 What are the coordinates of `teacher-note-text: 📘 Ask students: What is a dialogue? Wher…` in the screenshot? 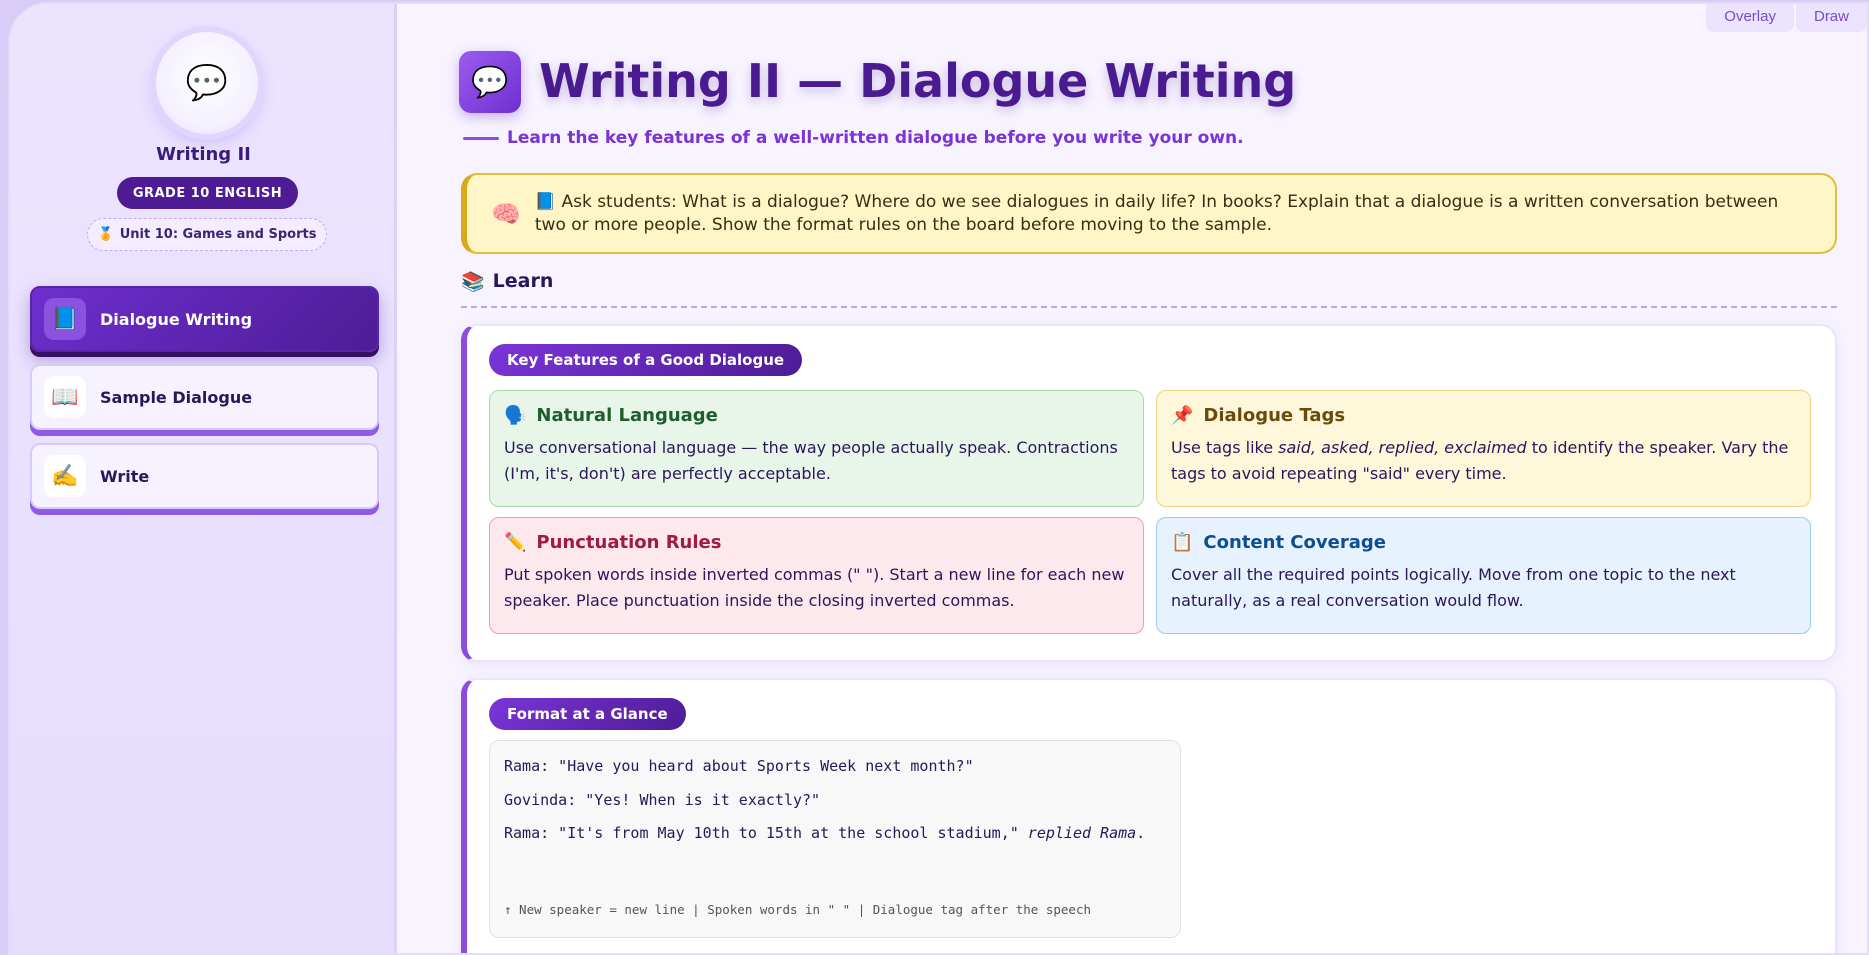 It's located at (1156, 213).